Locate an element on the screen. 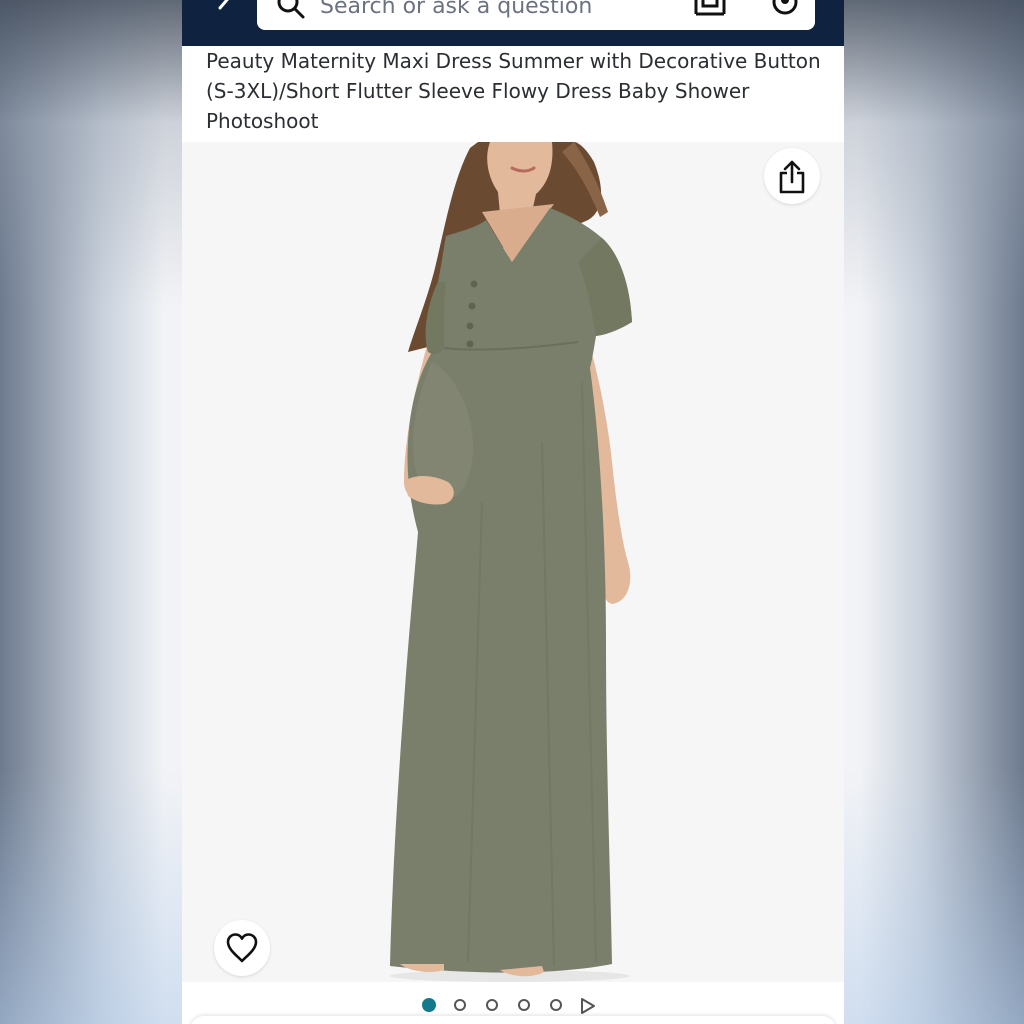  heart-icon is located at coordinates (242, 948).